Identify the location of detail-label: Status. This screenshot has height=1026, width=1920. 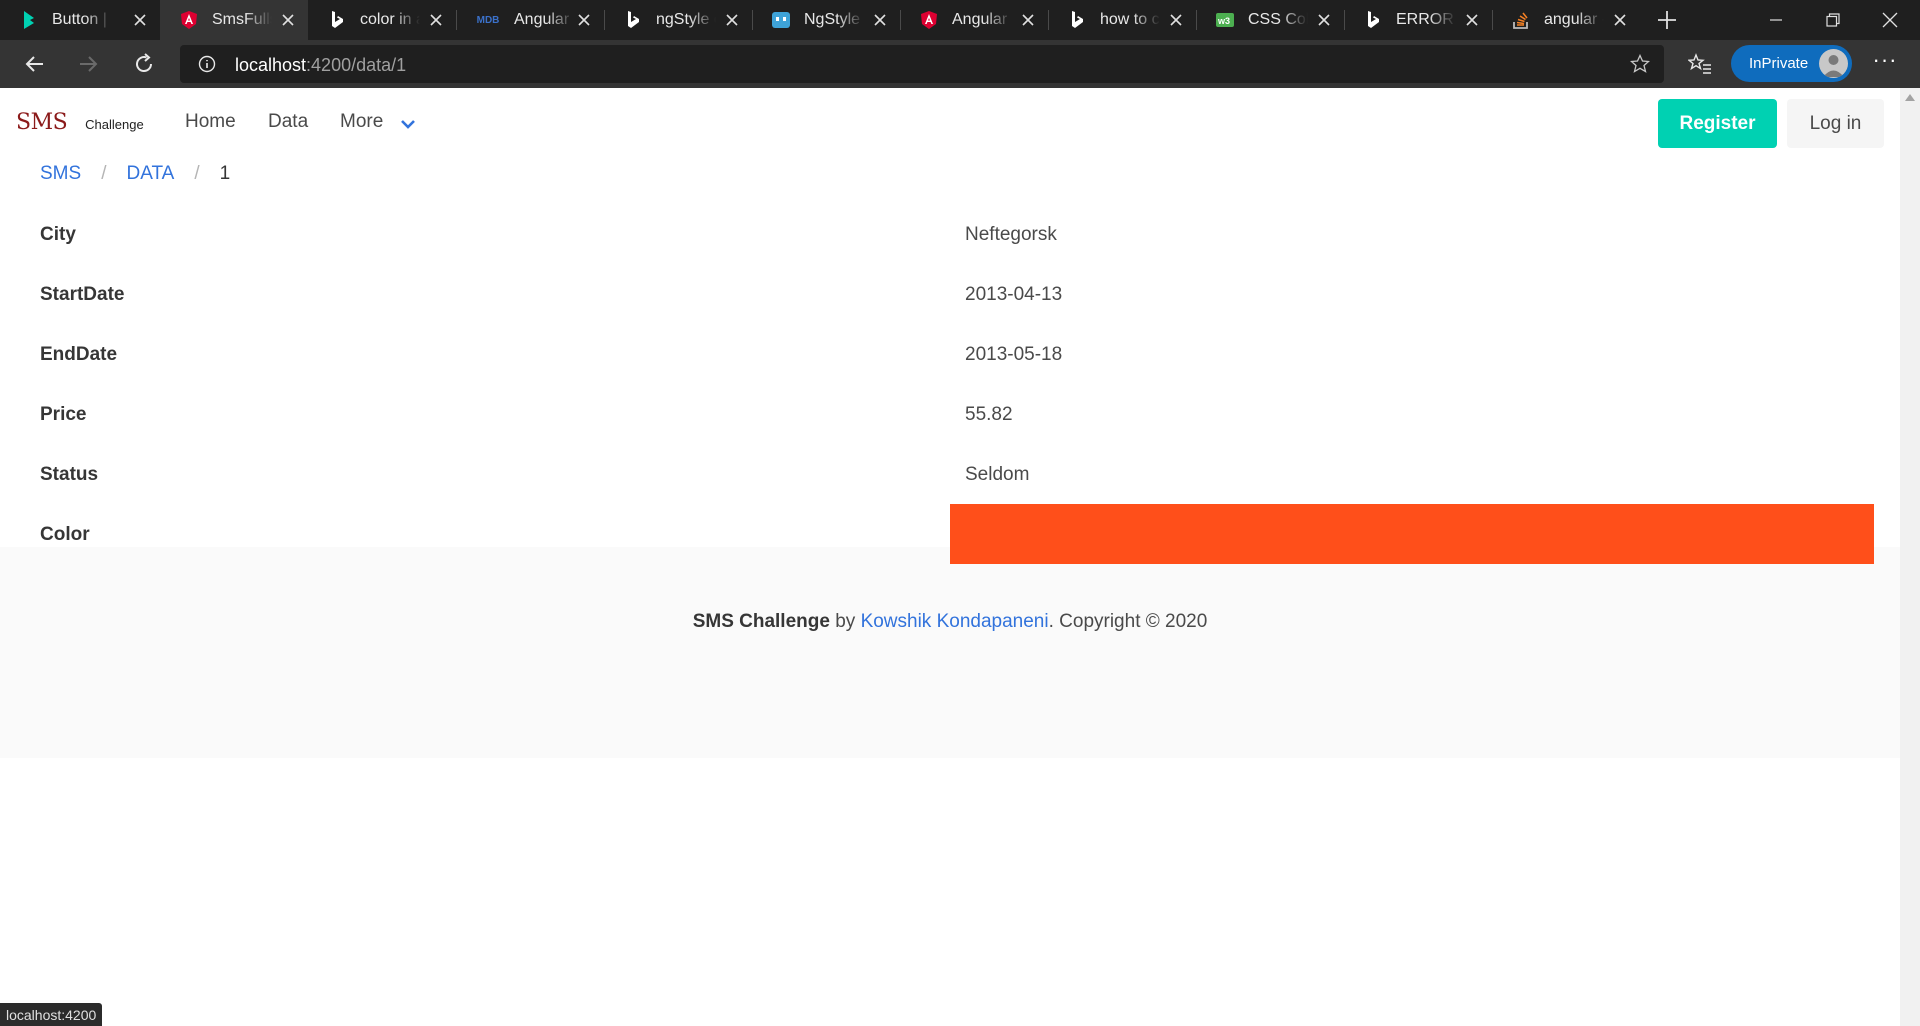
(69, 474).